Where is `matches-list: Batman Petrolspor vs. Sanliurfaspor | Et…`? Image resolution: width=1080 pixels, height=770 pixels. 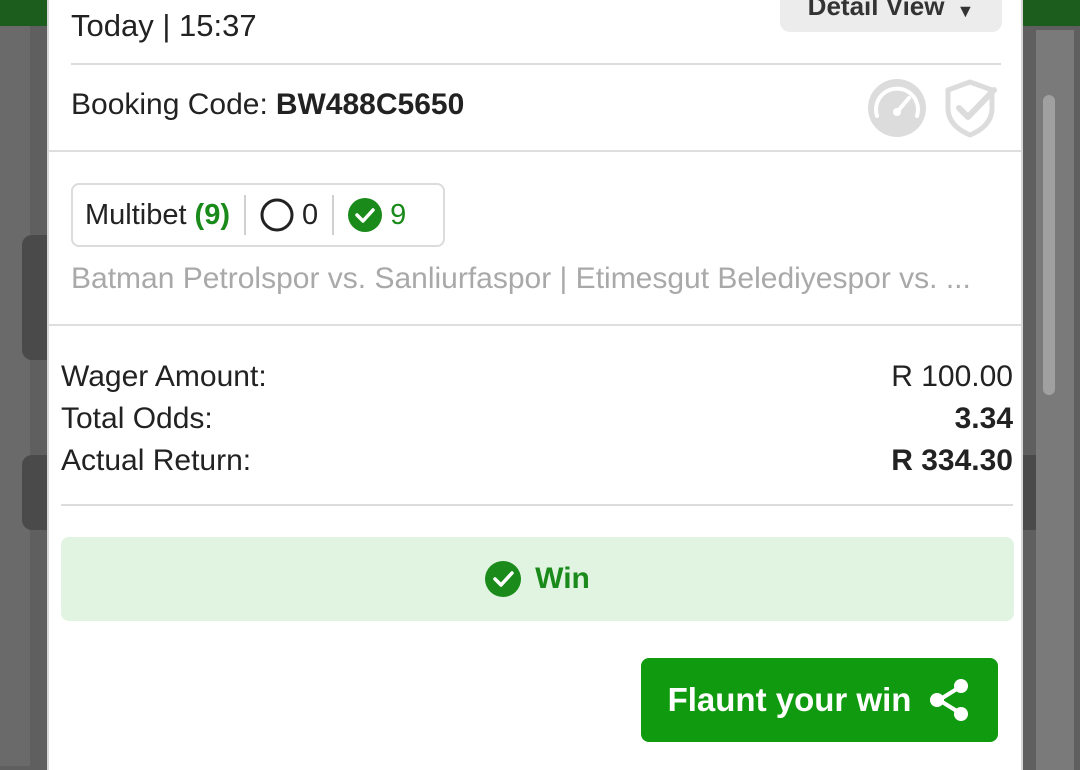 matches-list: Batman Petrolspor vs. Sanliurfaspor | Et… is located at coordinates (536, 279).